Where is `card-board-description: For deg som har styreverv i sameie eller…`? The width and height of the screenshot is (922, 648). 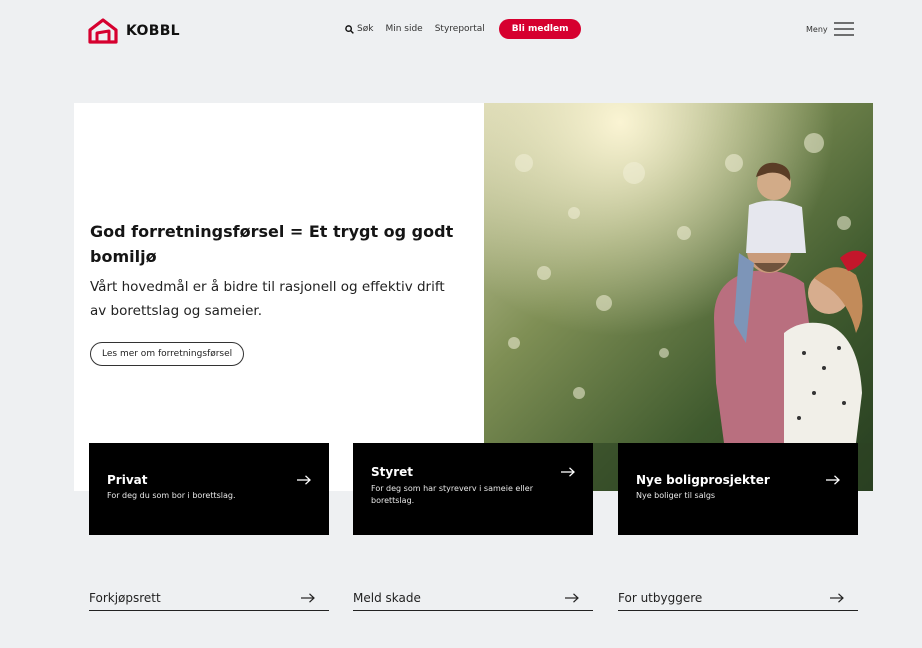
card-board-description: For deg som har styreverv i sameie eller… is located at coordinates (452, 494).